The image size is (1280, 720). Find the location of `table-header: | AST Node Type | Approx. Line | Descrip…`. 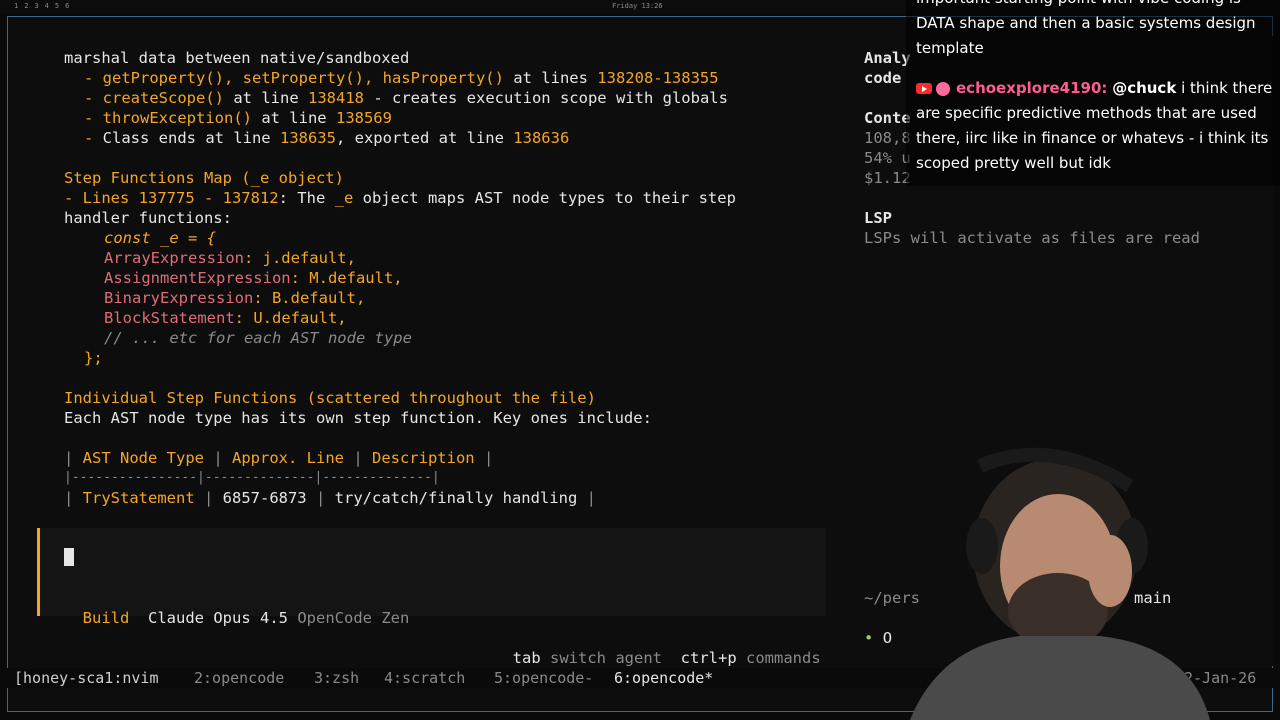

table-header: | AST Node Type | Approx. Line | Descrip… is located at coordinates (279, 458).